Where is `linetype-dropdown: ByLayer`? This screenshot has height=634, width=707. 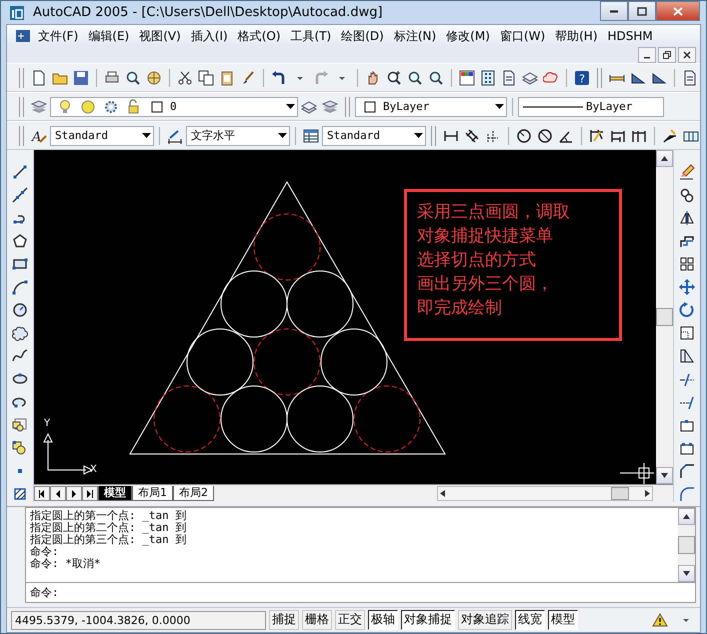
linetype-dropdown: ByLayer is located at coordinates (591, 106).